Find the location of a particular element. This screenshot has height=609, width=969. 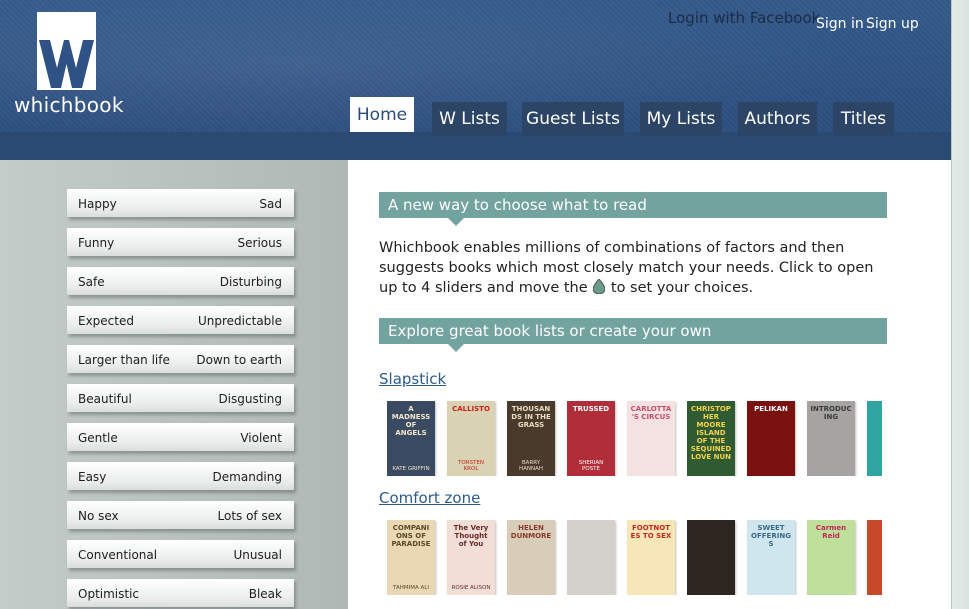

logo-w-icon is located at coordinates (66, 64).